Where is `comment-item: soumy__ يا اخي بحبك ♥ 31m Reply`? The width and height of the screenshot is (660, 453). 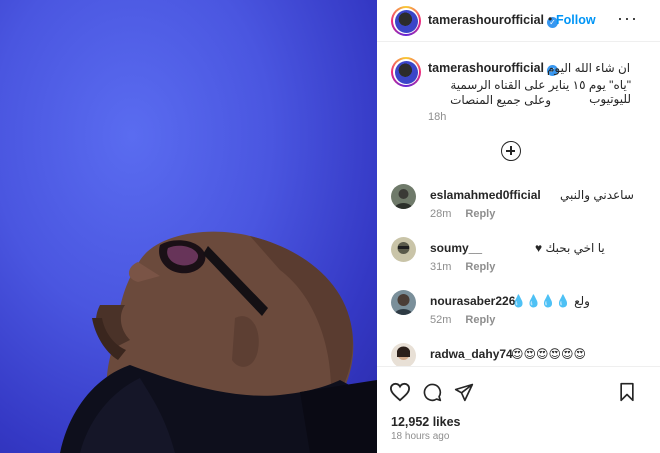
comment-item: soumy__ يا اخي بحبك ♥ 31m Reply is located at coordinates (518, 262).